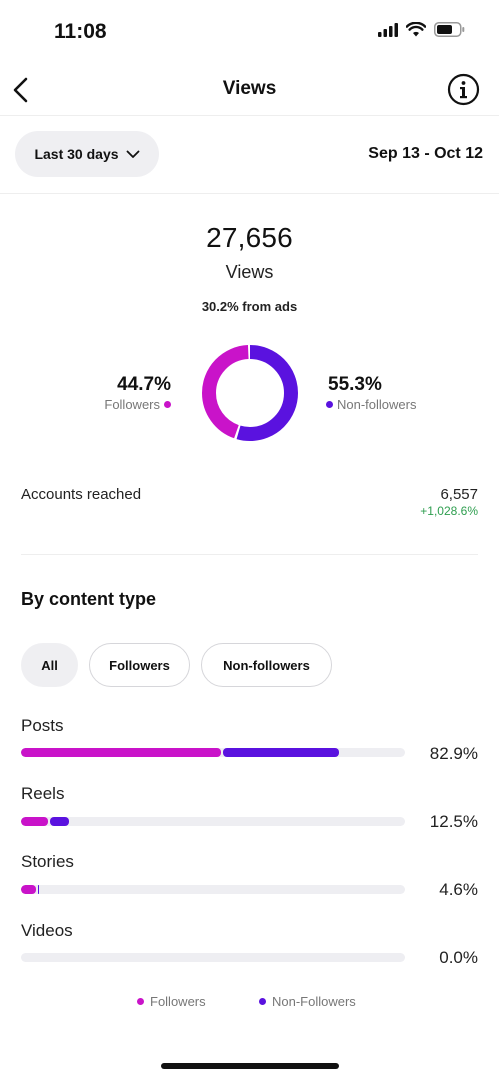 Image resolution: width=499 pixels, height=1080 pixels. I want to click on section-divider, so click(249, 554).